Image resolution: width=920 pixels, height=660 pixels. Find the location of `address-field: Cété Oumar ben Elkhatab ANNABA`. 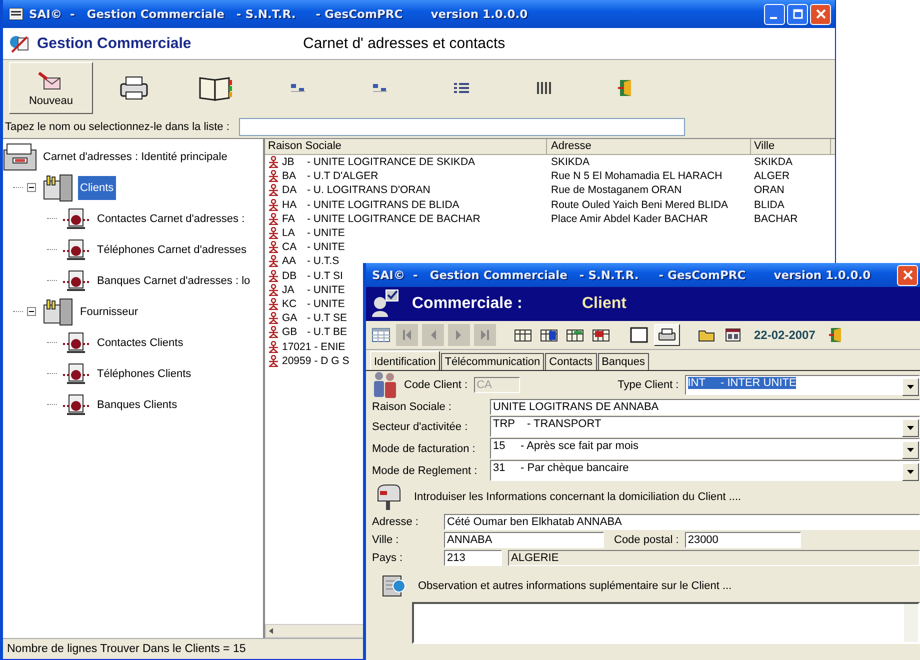

address-field: Cété Oumar ben Elkhatab ANNABA is located at coordinates (682, 522).